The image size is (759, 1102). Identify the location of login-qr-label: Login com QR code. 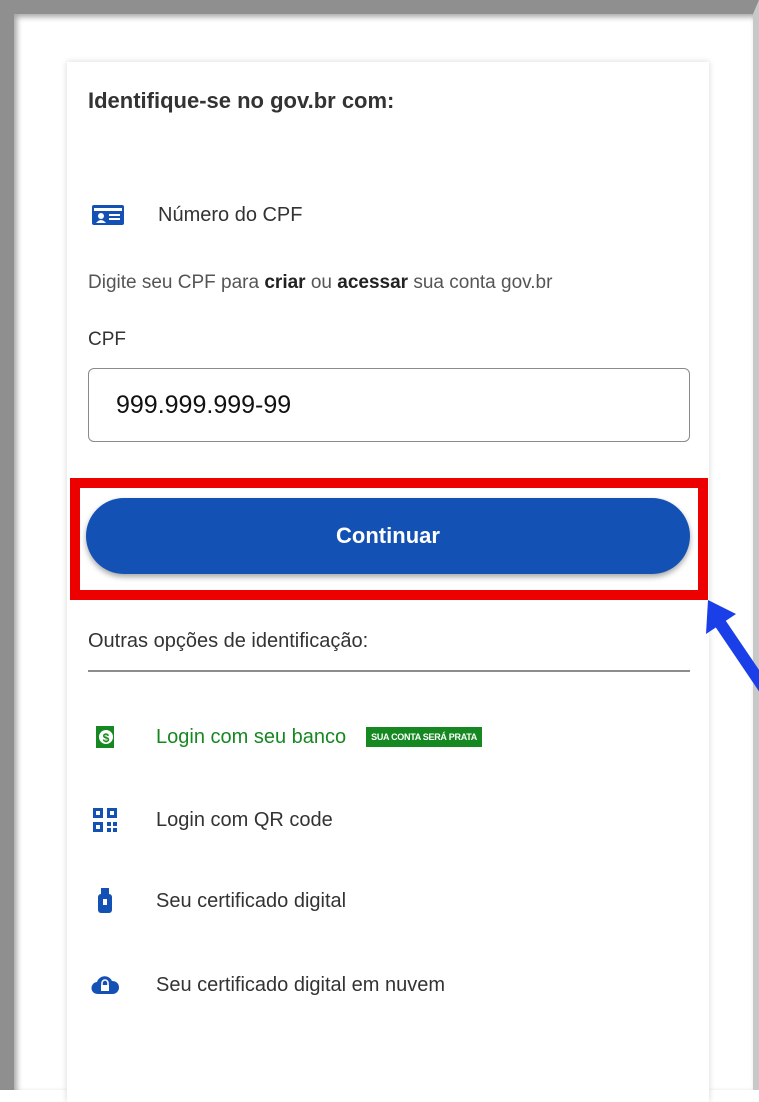
(244, 819).